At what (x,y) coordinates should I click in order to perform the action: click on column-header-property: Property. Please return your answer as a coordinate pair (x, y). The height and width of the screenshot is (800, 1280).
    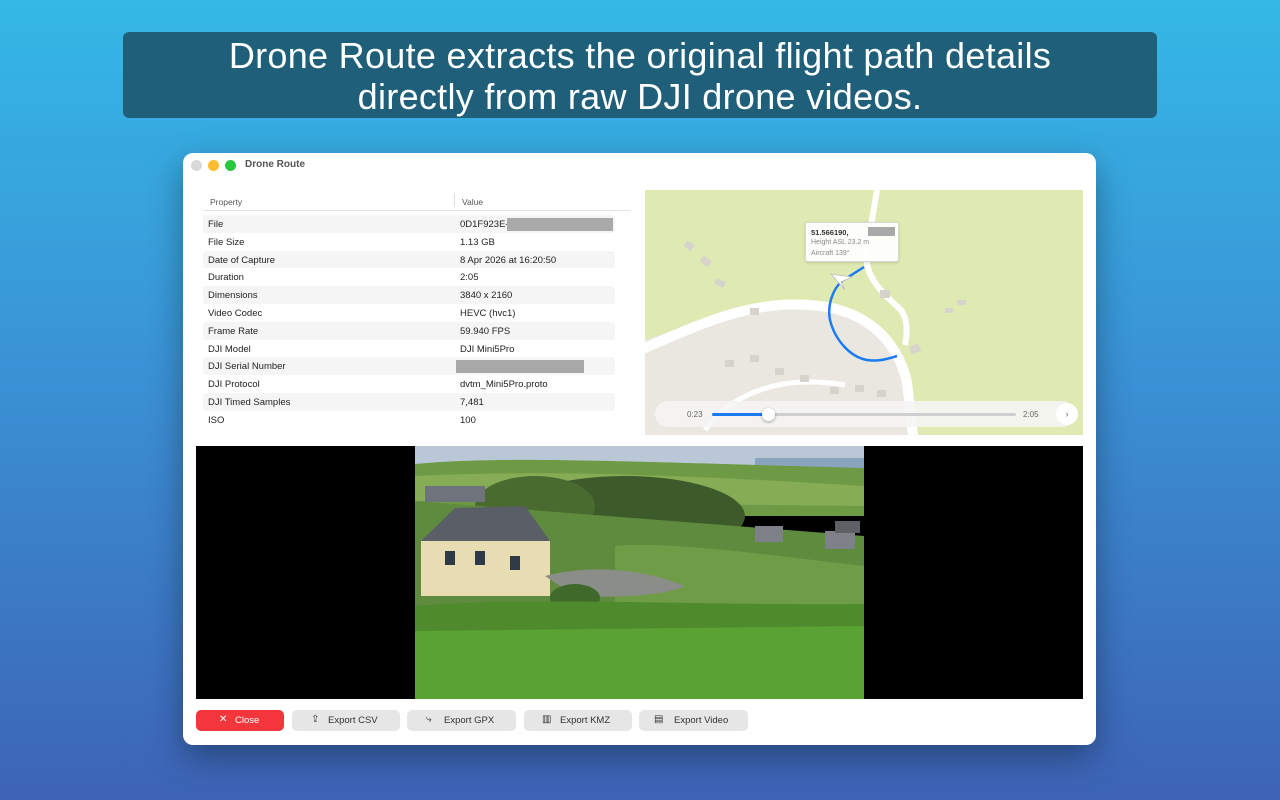
    Looking at the image, I should click on (226, 202).